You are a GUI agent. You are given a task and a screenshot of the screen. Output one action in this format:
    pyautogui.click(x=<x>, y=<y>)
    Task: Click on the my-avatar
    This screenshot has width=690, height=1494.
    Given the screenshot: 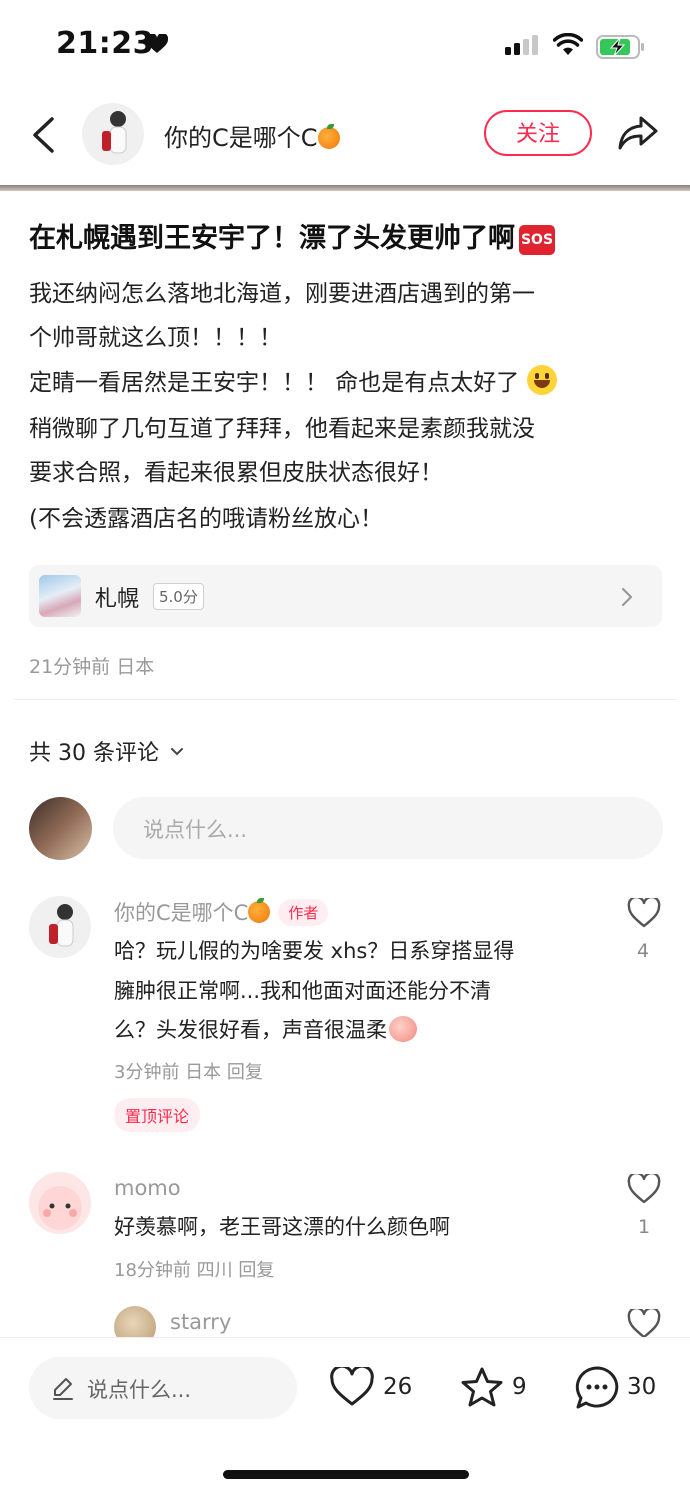 What is the action you would take?
    pyautogui.click(x=60, y=828)
    